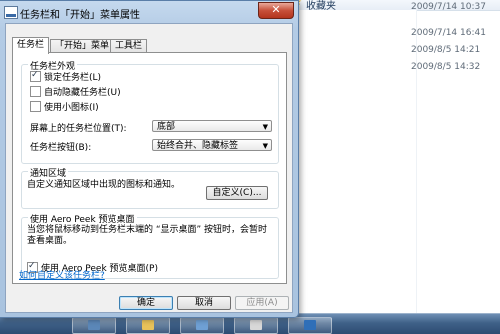  I want to click on auto-hide-checkbox: 自动隐藏任务栏(U), so click(75, 92).